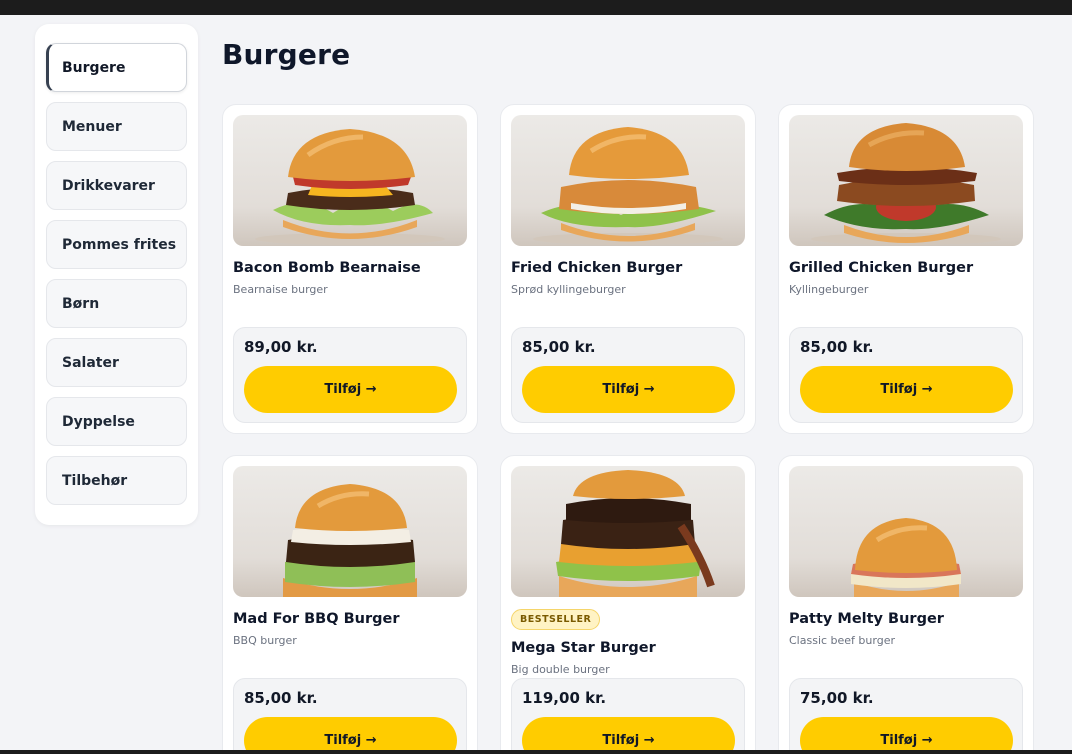 The image size is (1072, 754). What do you see at coordinates (906, 716) in the screenshot?
I see `price-panel: 75,00 kr. Tilføj →` at bounding box center [906, 716].